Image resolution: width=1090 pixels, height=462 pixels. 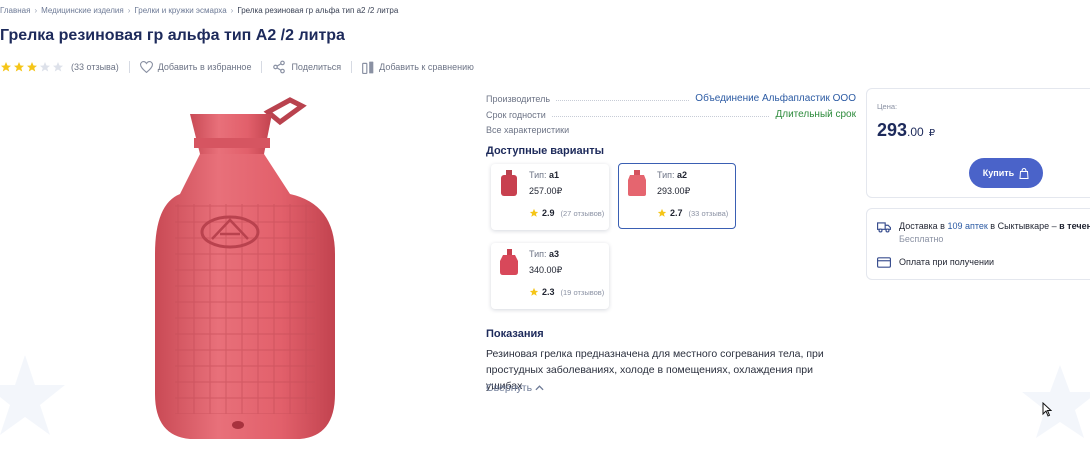 What do you see at coordinates (539, 388) in the screenshot?
I see `chevron-up-icon` at bounding box center [539, 388].